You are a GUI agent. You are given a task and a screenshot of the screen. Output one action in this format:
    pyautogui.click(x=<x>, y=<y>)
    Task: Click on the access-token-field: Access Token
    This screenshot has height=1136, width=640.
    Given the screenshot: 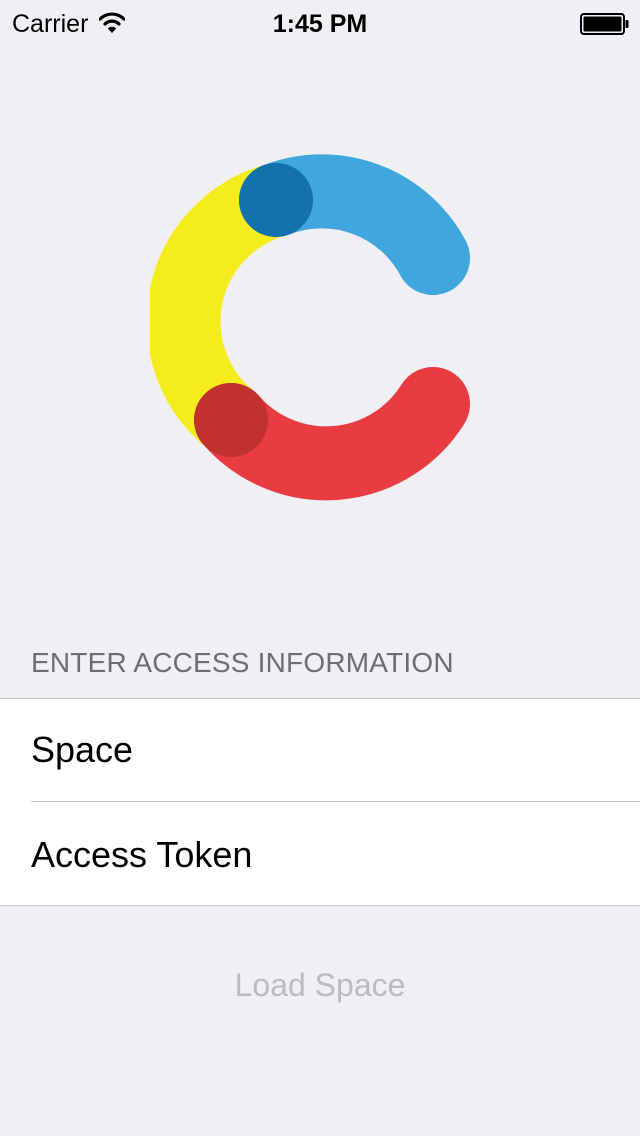 What is the action you would take?
    pyautogui.click(x=320, y=853)
    